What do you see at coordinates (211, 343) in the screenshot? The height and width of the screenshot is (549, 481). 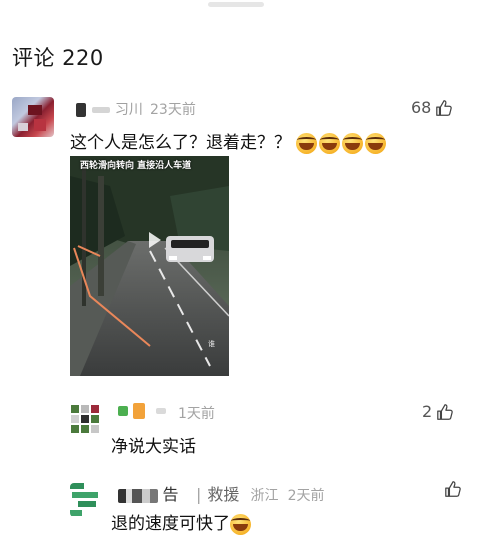 I see `svg-text: 谁` at bounding box center [211, 343].